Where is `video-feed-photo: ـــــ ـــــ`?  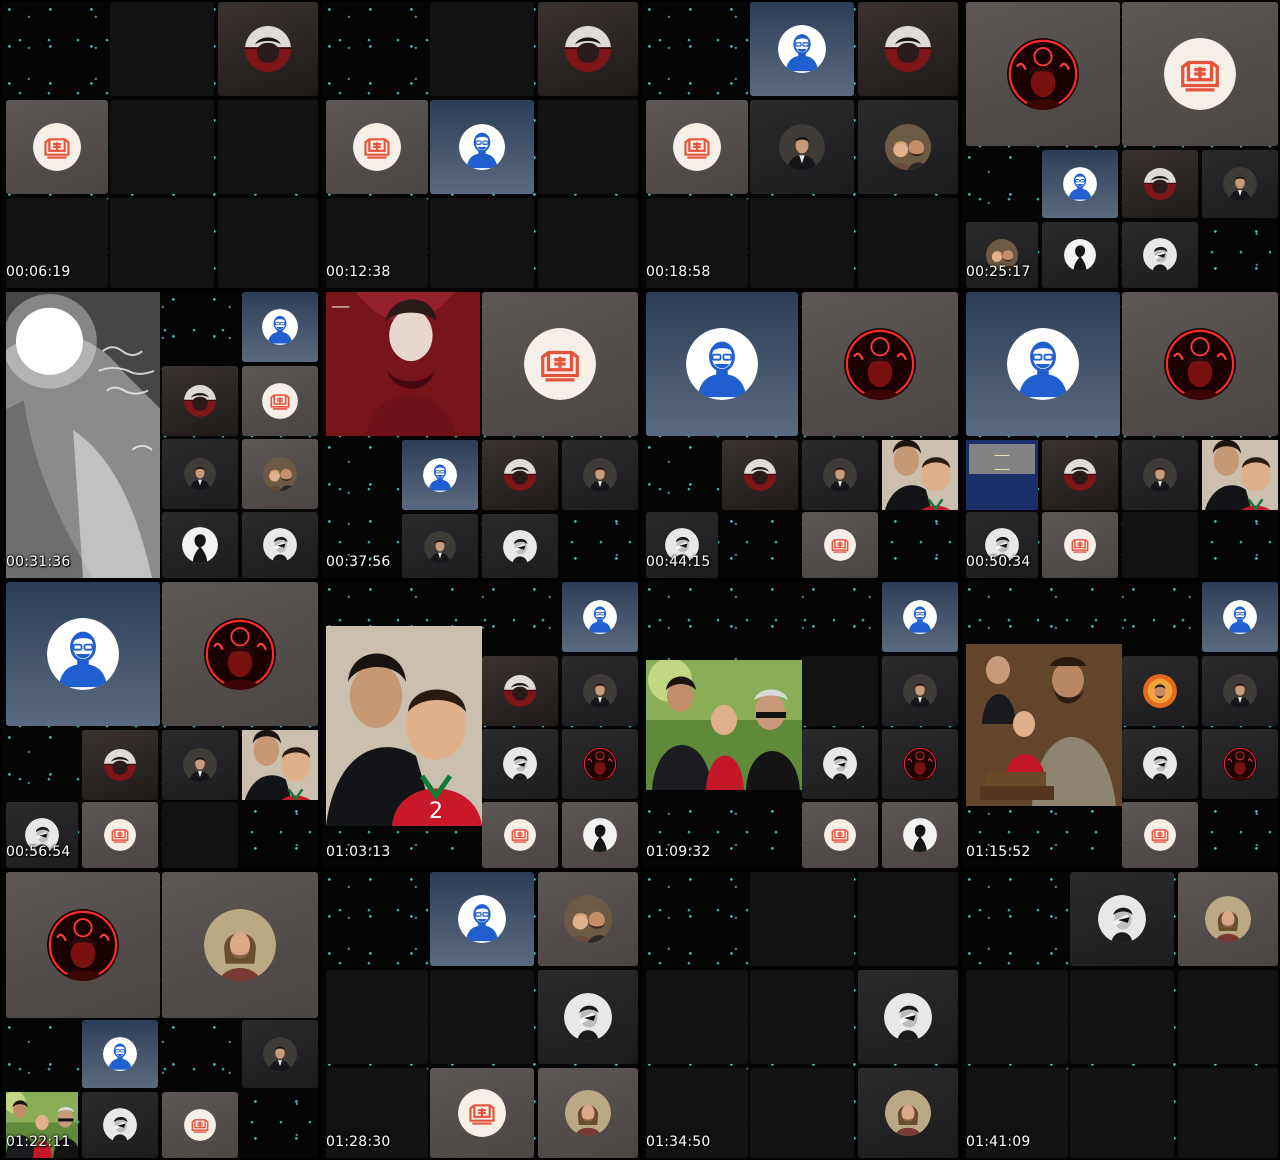 video-feed-photo: ـــــ ـــــ is located at coordinates (1002, 475).